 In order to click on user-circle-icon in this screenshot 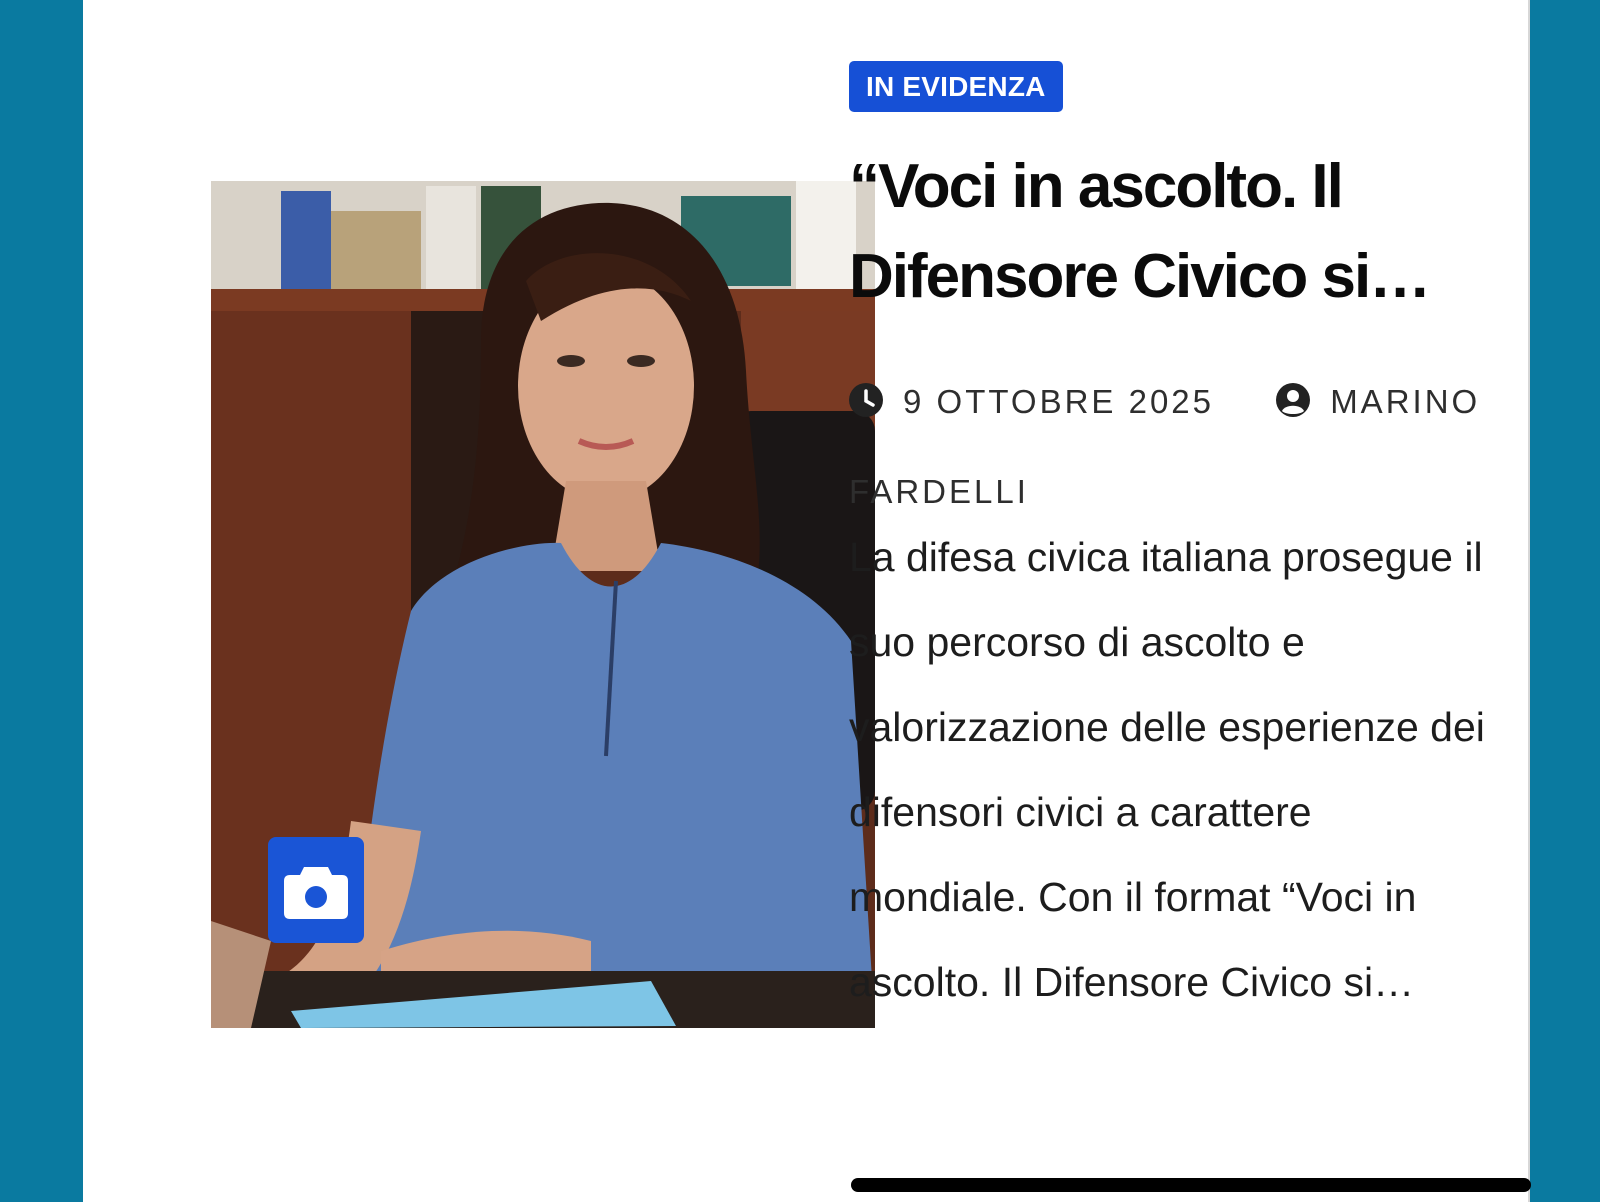, I will do `click(1293, 400)`.